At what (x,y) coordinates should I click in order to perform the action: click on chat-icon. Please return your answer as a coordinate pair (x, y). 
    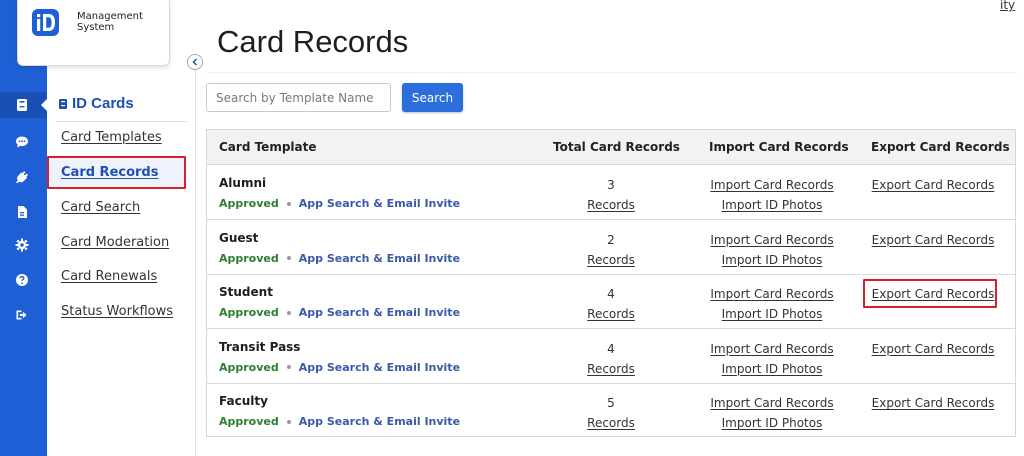
    Looking at the image, I should click on (22, 142).